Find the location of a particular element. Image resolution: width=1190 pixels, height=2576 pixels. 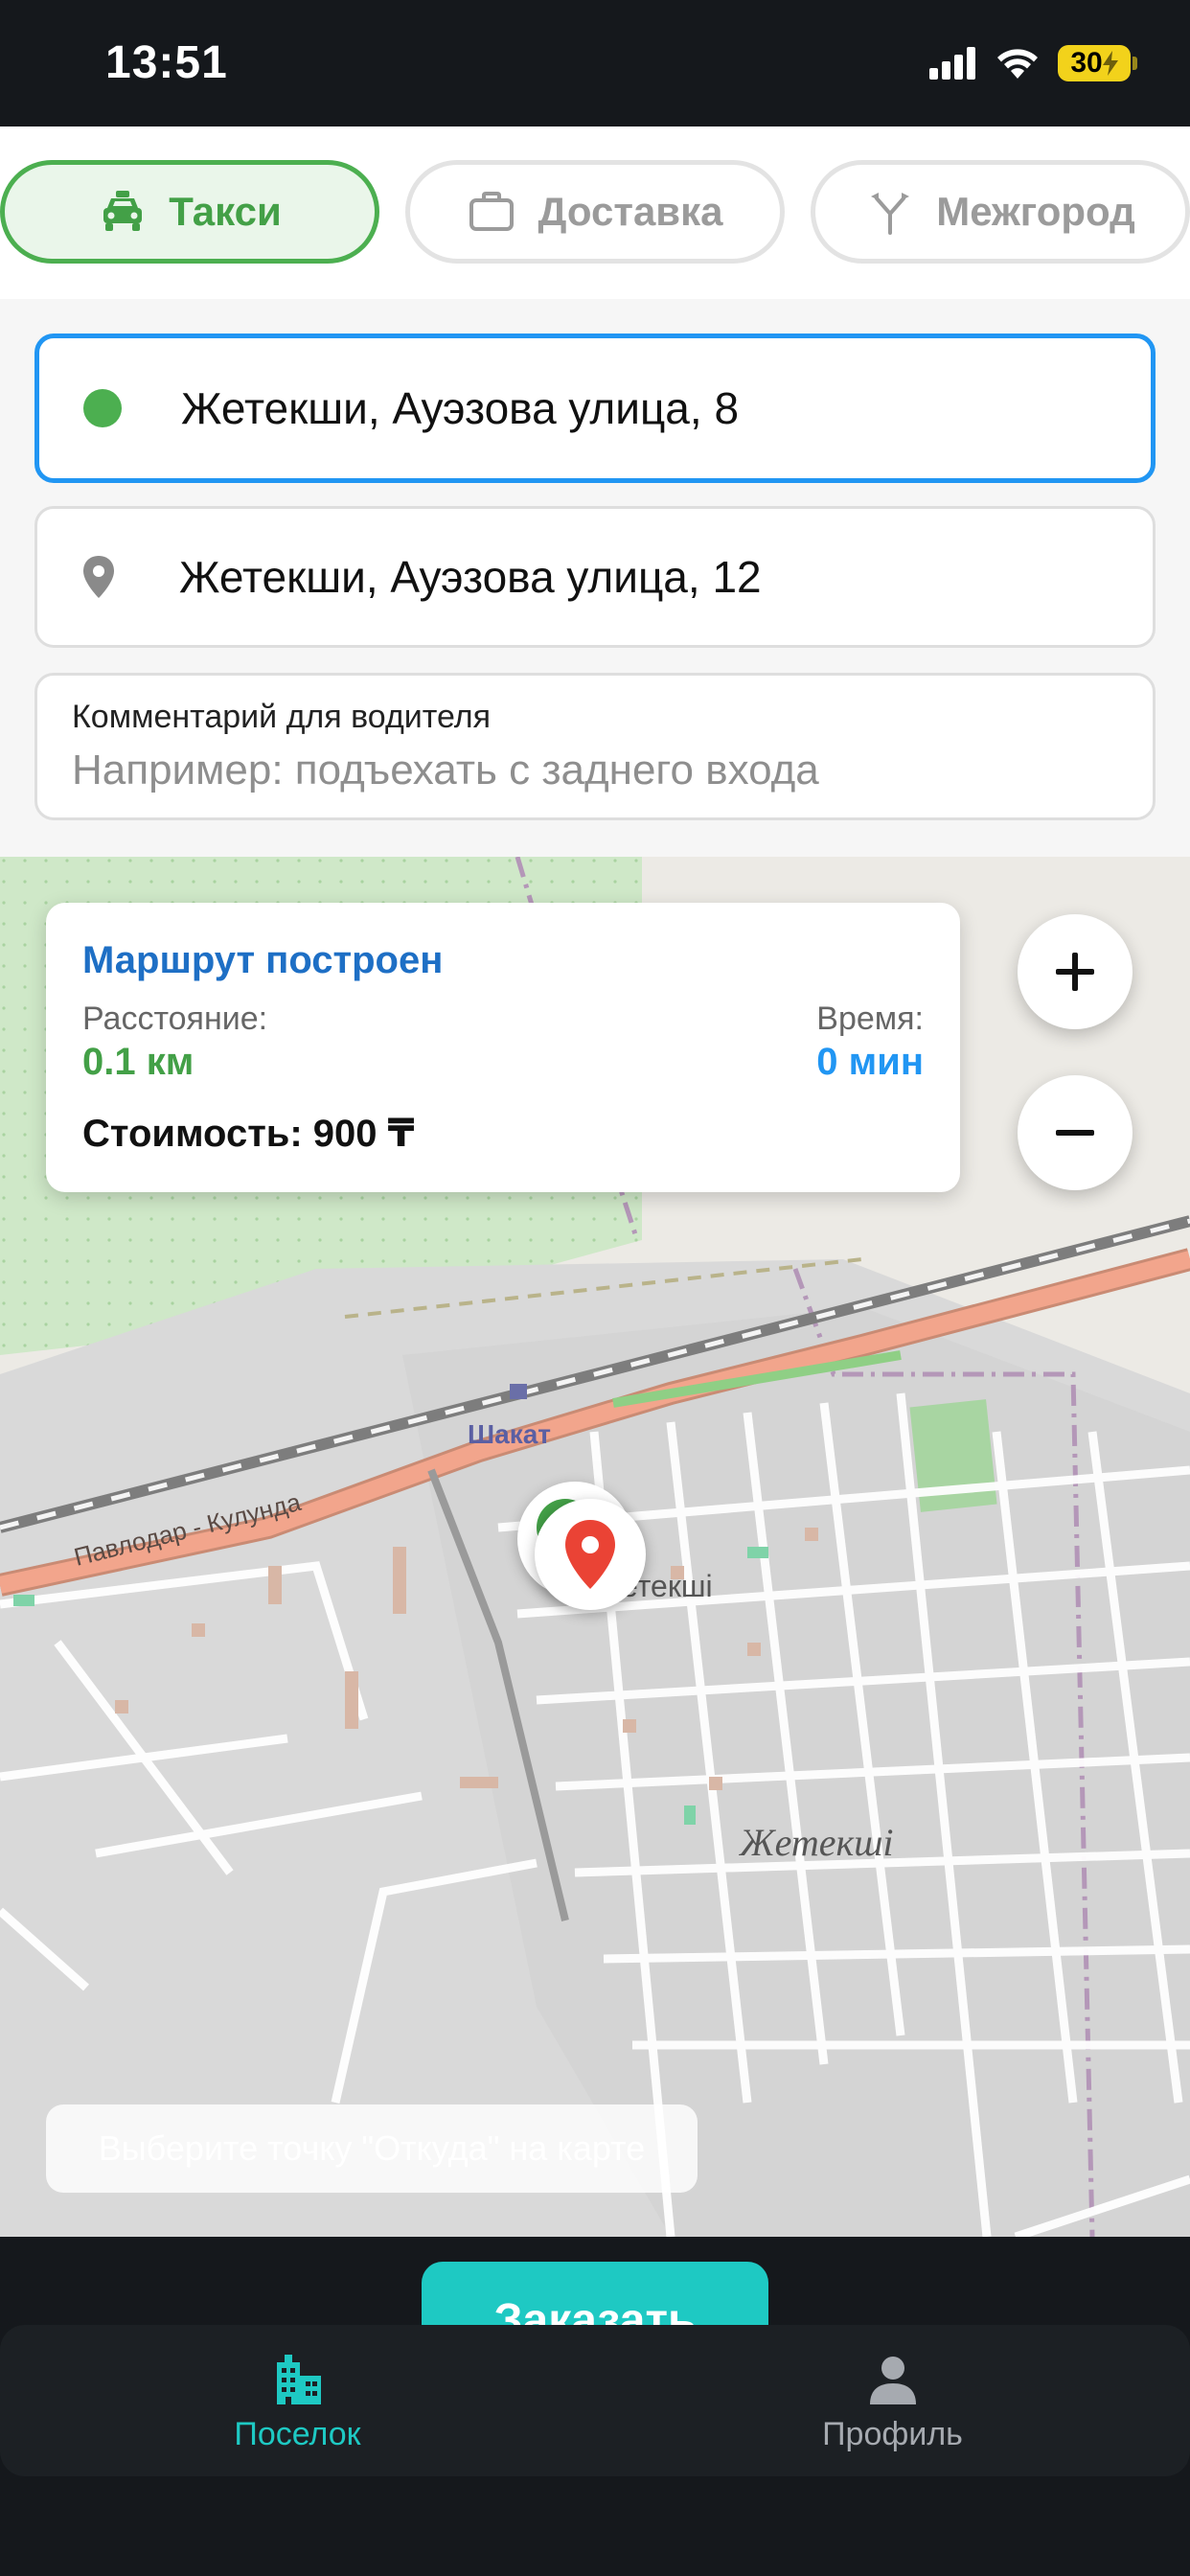

status-time: 13:51 is located at coordinates (167, 63).